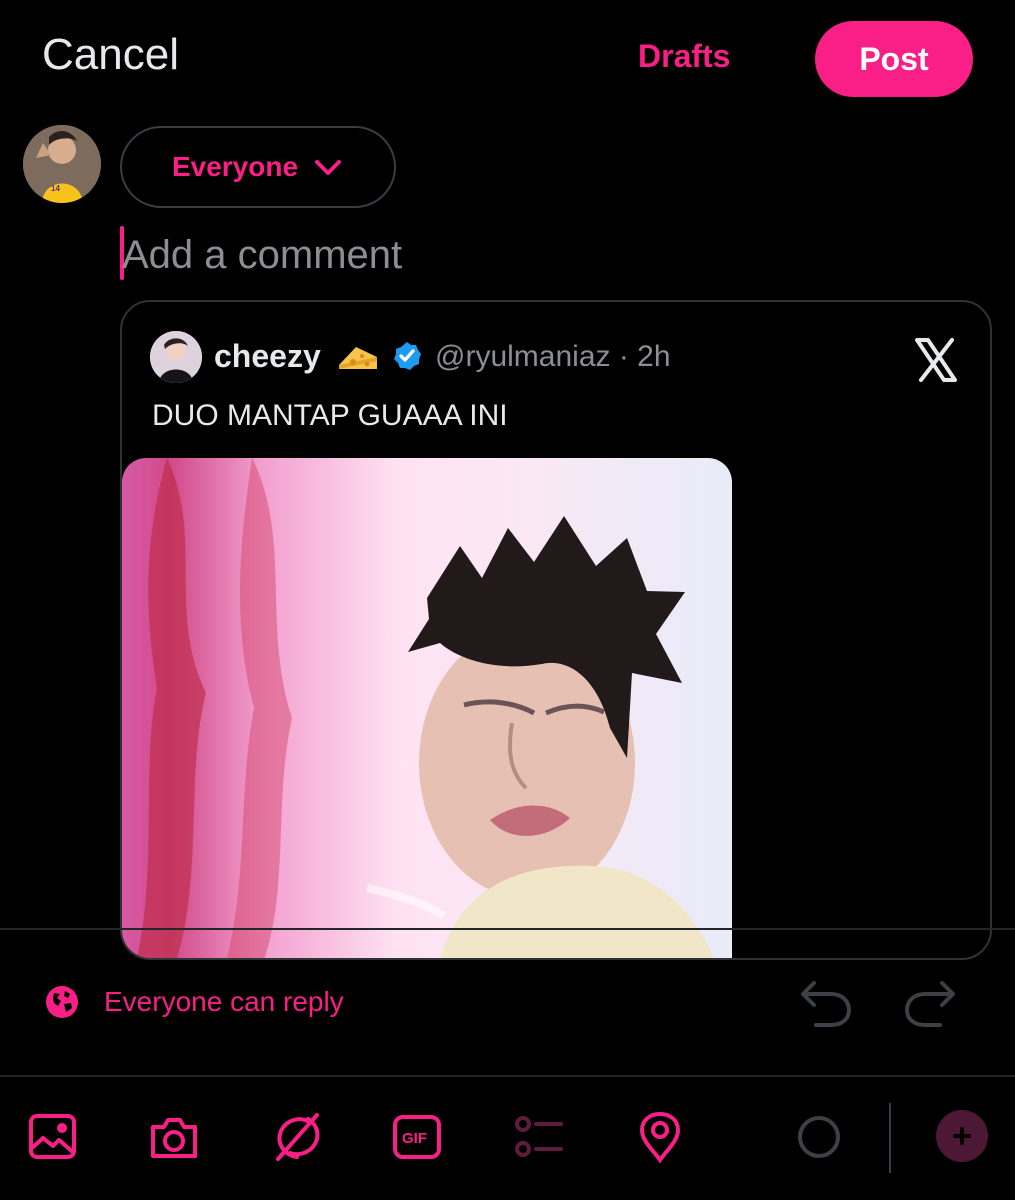  Describe the element at coordinates (507, 929) in the screenshot. I see `top-divider` at that location.